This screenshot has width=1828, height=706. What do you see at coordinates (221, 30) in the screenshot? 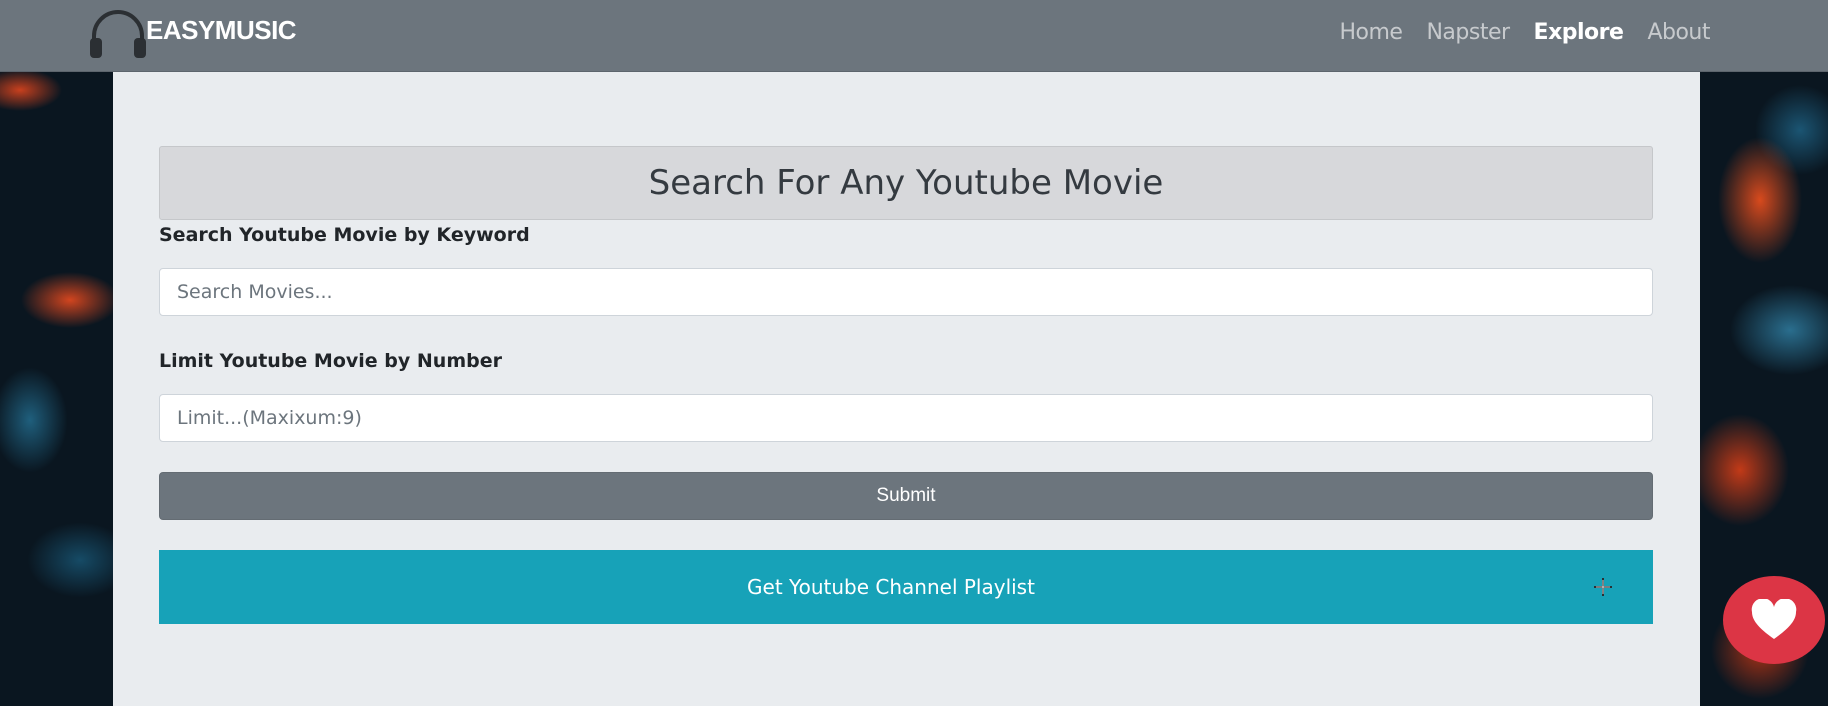
I see `brand-name: EASYMUSIC` at bounding box center [221, 30].